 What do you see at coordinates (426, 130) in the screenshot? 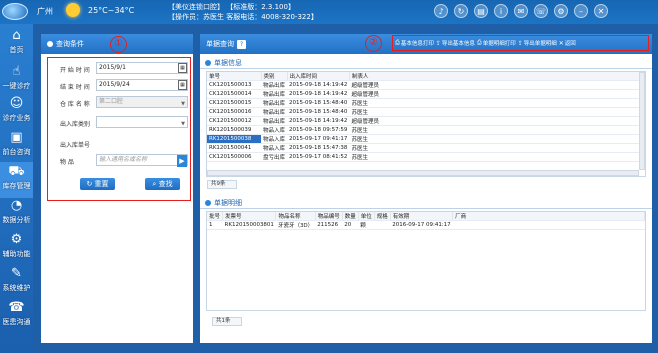
I see `table-row: RK1201500039 物品入库 2015-09-18 09:57:59 苏医生` at bounding box center [426, 130].